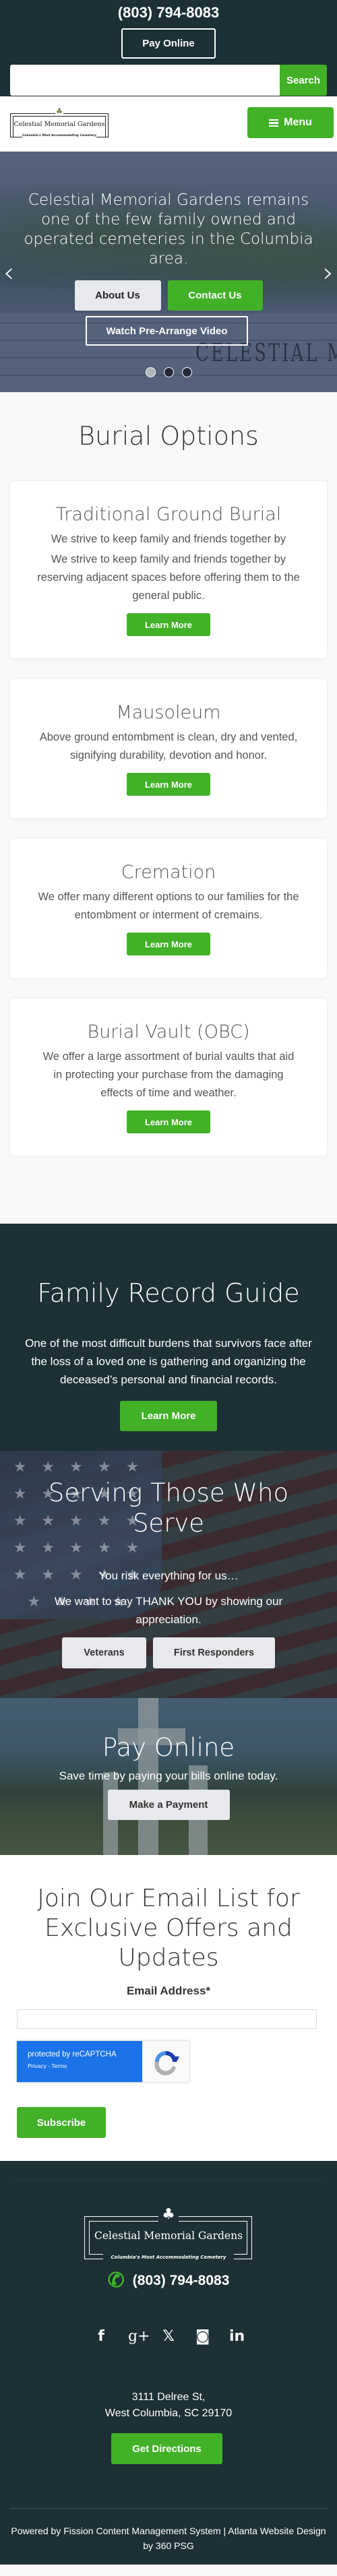 The width and height of the screenshot is (337, 2576). What do you see at coordinates (72, 2054) in the screenshot?
I see `recaptcha-text: protected by reCAPTCHA` at bounding box center [72, 2054].